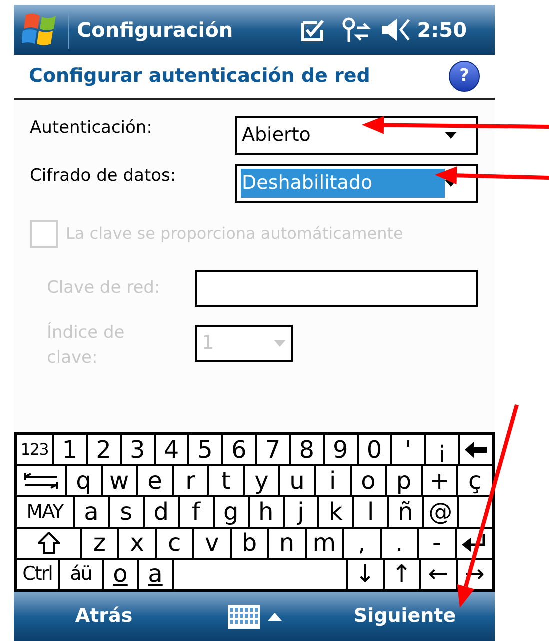 Image resolution: width=549 pixels, height=641 pixels. I want to click on keyboard-key: áü, so click(81, 574).